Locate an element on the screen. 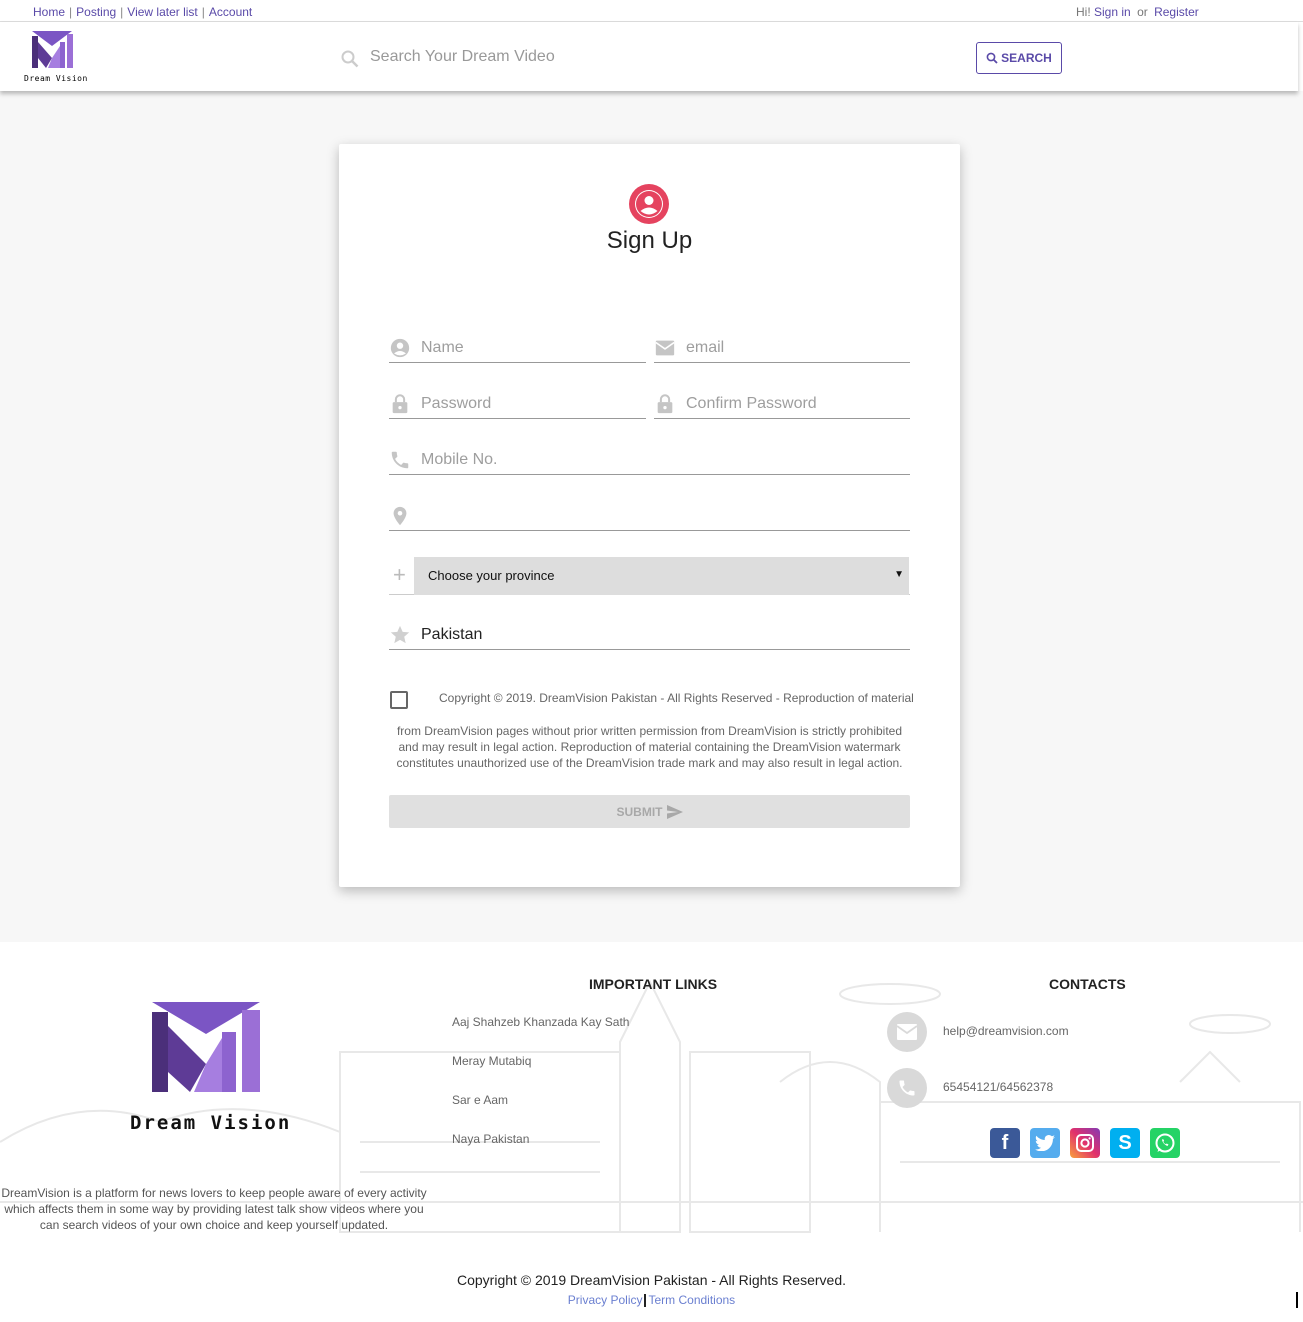 The height and width of the screenshot is (1322, 1303). greeting-text: Hi! is located at coordinates (1083, 12).